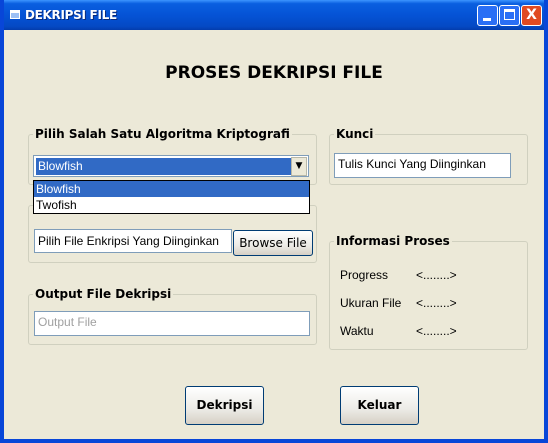 The height and width of the screenshot is (443, 548). I want to click on input-file-field: Pilih File Enkripsi Yang Diinginkan, so click(133, 241).